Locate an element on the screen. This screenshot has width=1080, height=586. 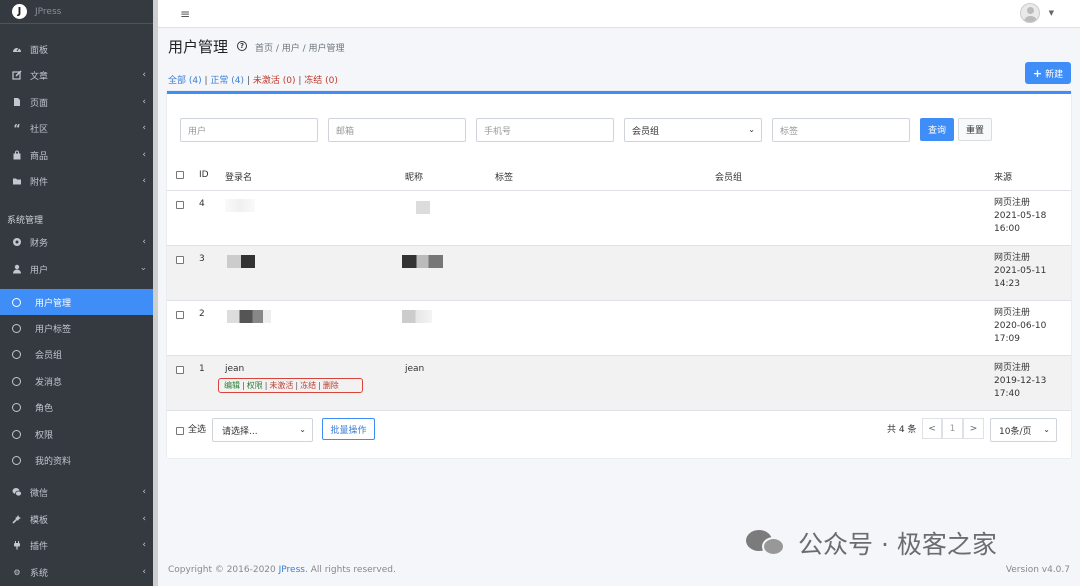
sidebar-item-label: 社区 is located at coordinates (39, 129).